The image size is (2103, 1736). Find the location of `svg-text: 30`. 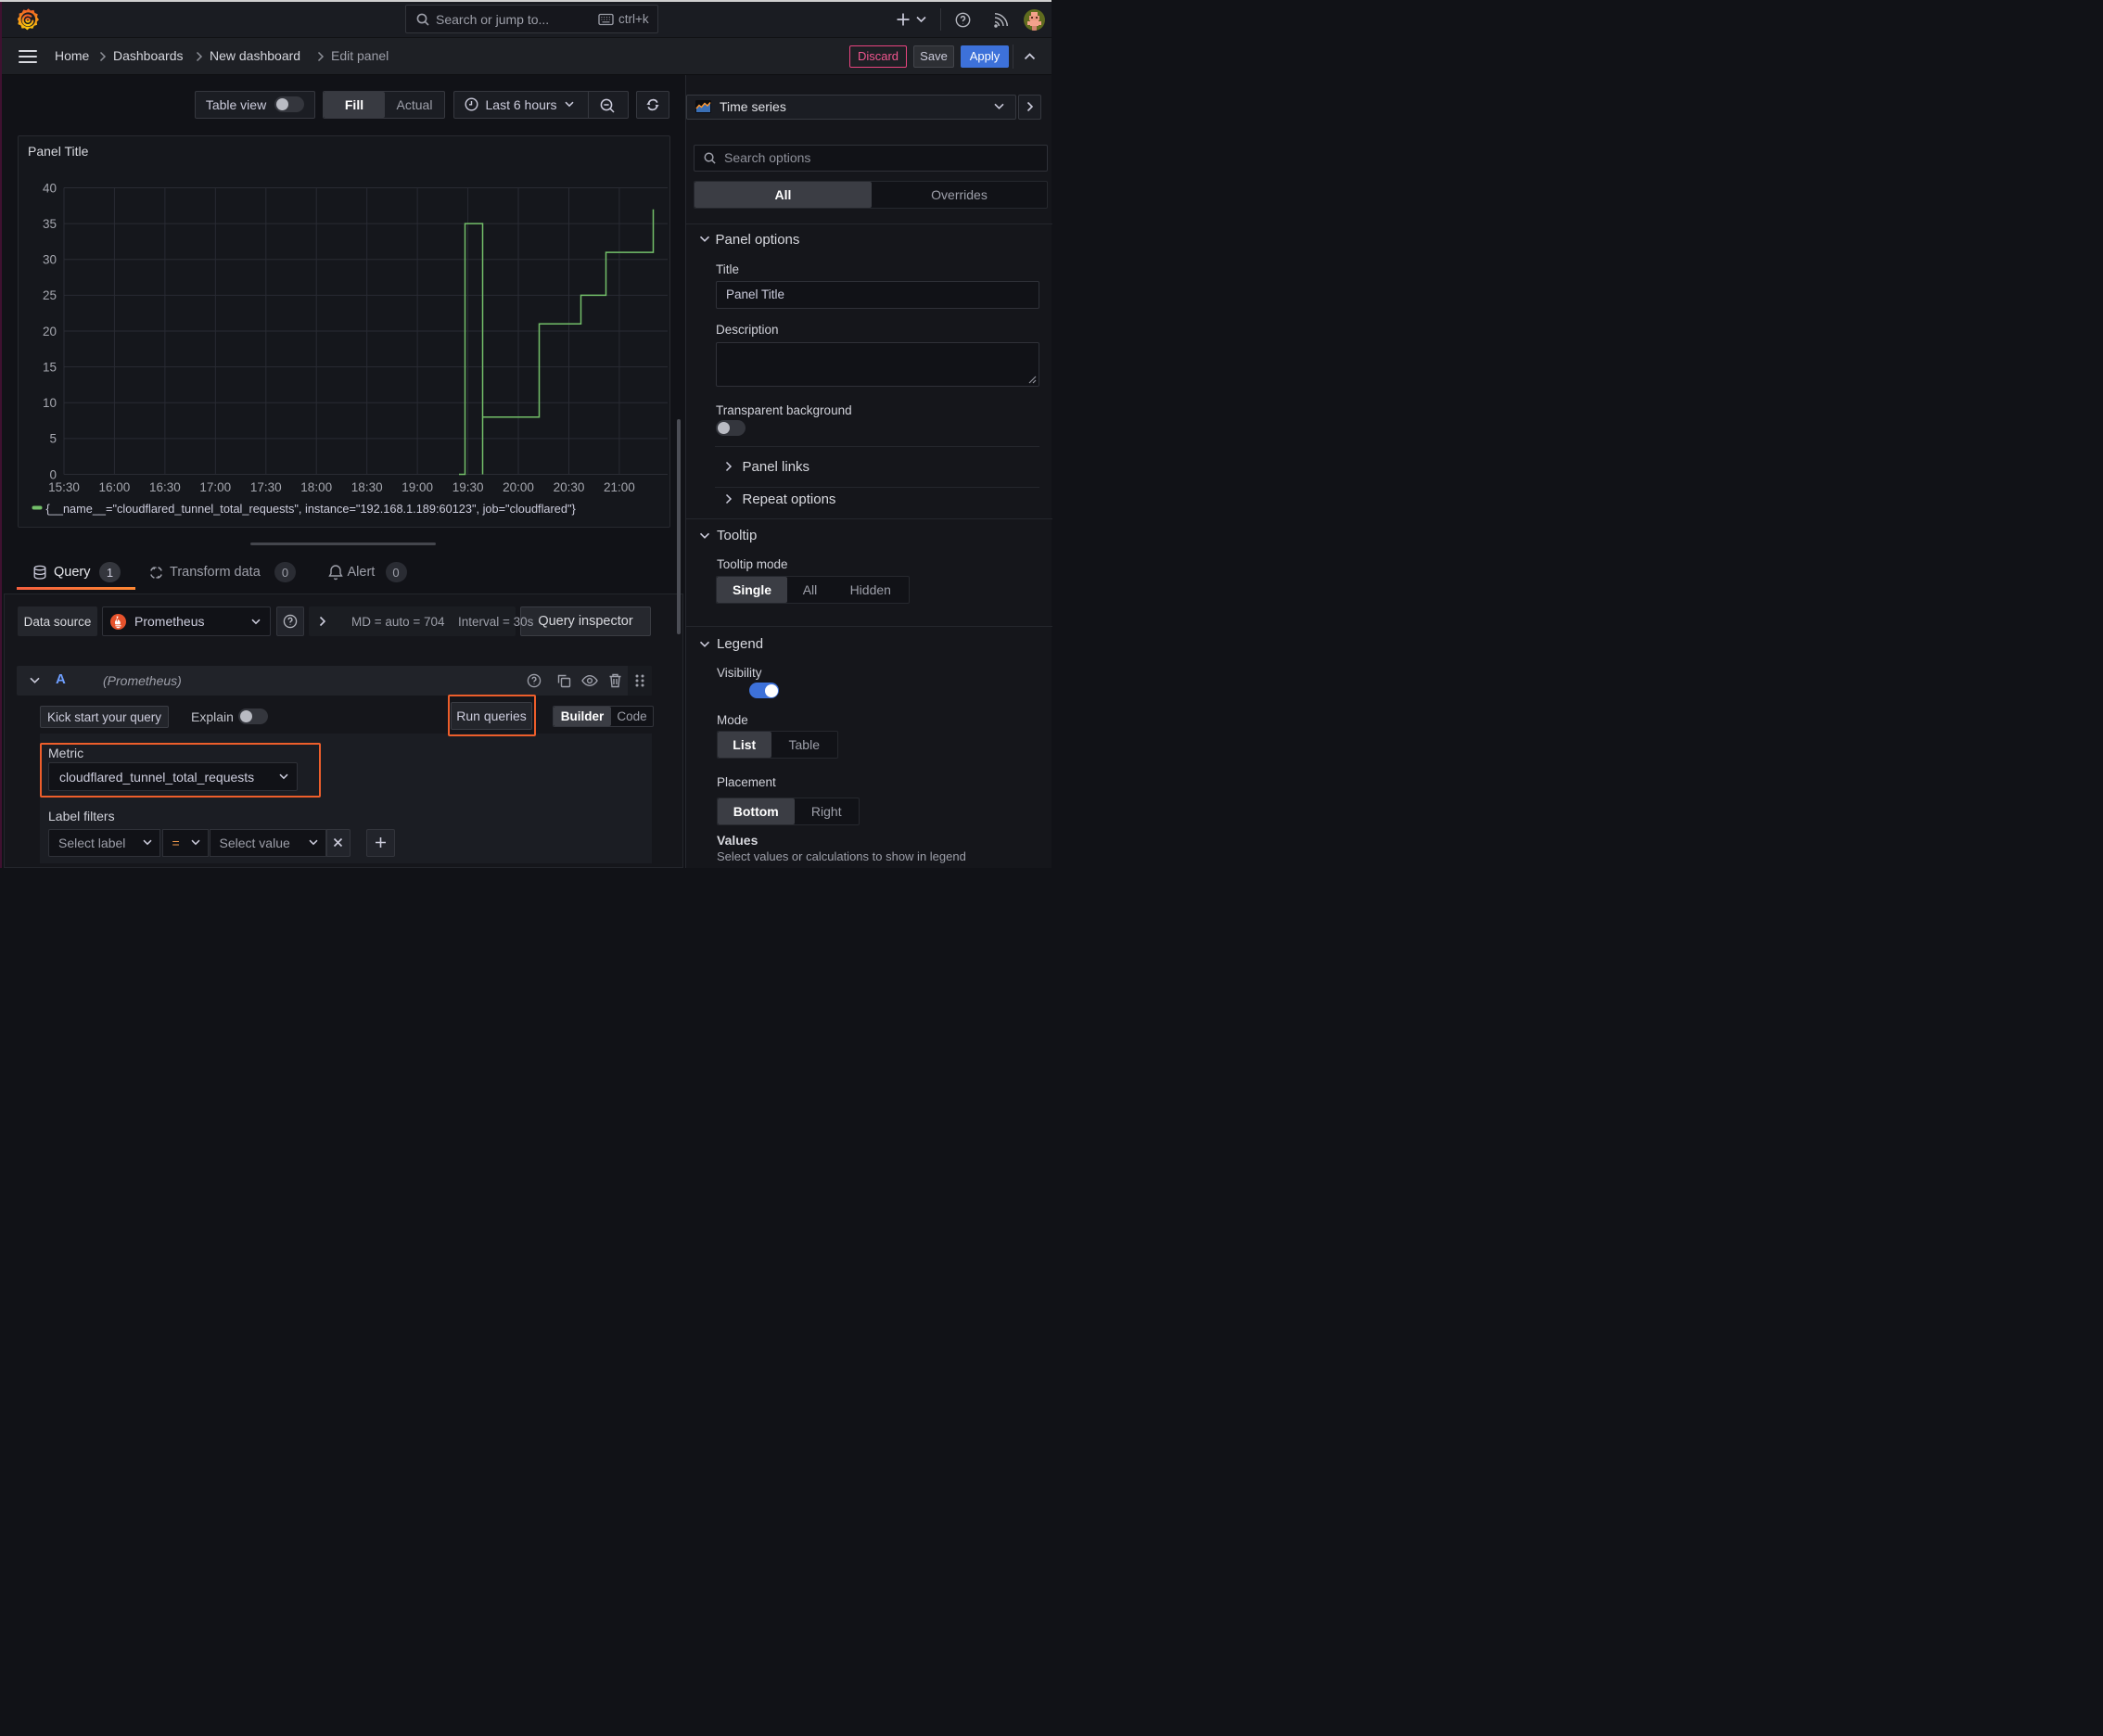

svg-text: 30 is located at coordinates (49, 260).